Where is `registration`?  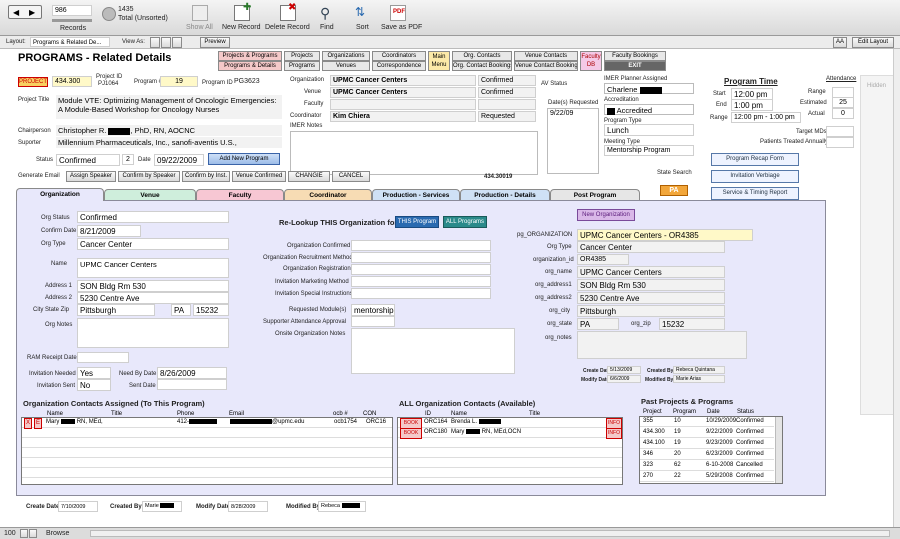 registration is located at coordinates (421, 269).